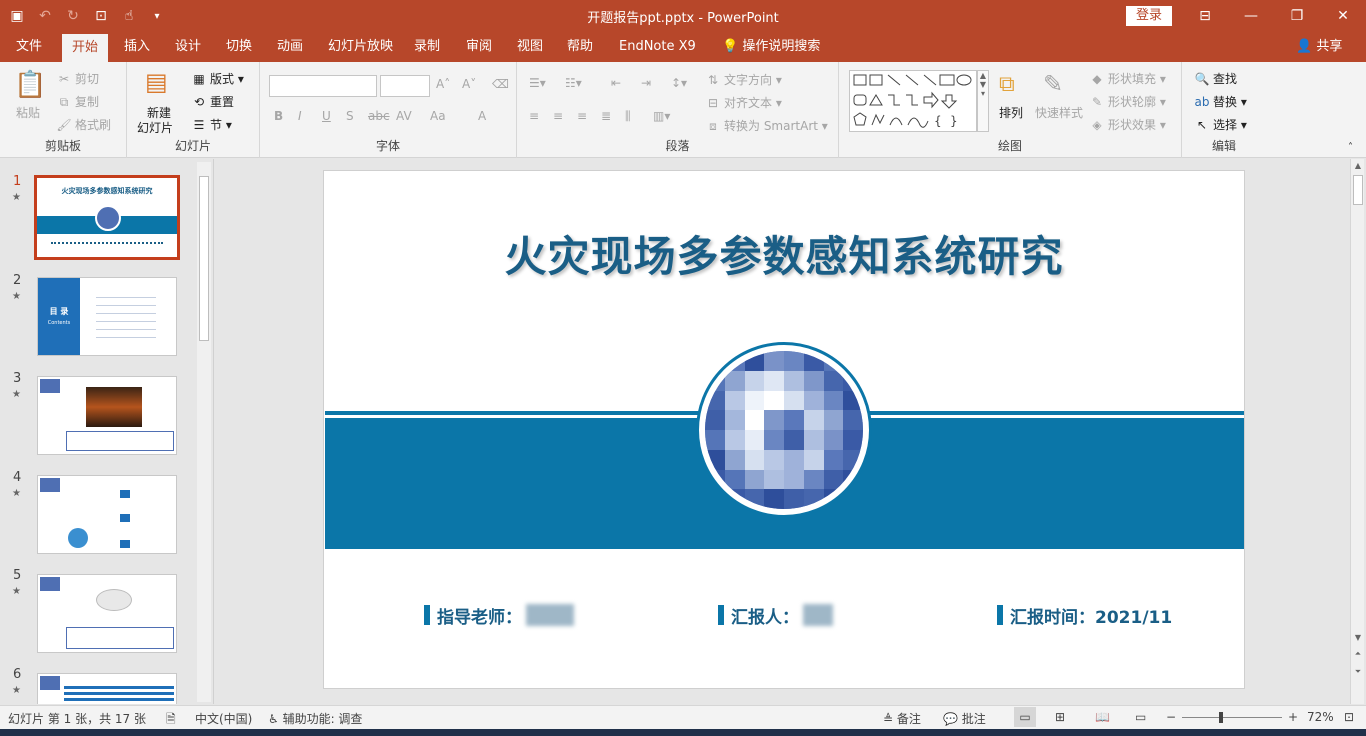  What do you see at coordinates (107, 316) in the screenshot?
I see `thumb-slide-2: 目 录 Contents` at bounding box center [107, 316].